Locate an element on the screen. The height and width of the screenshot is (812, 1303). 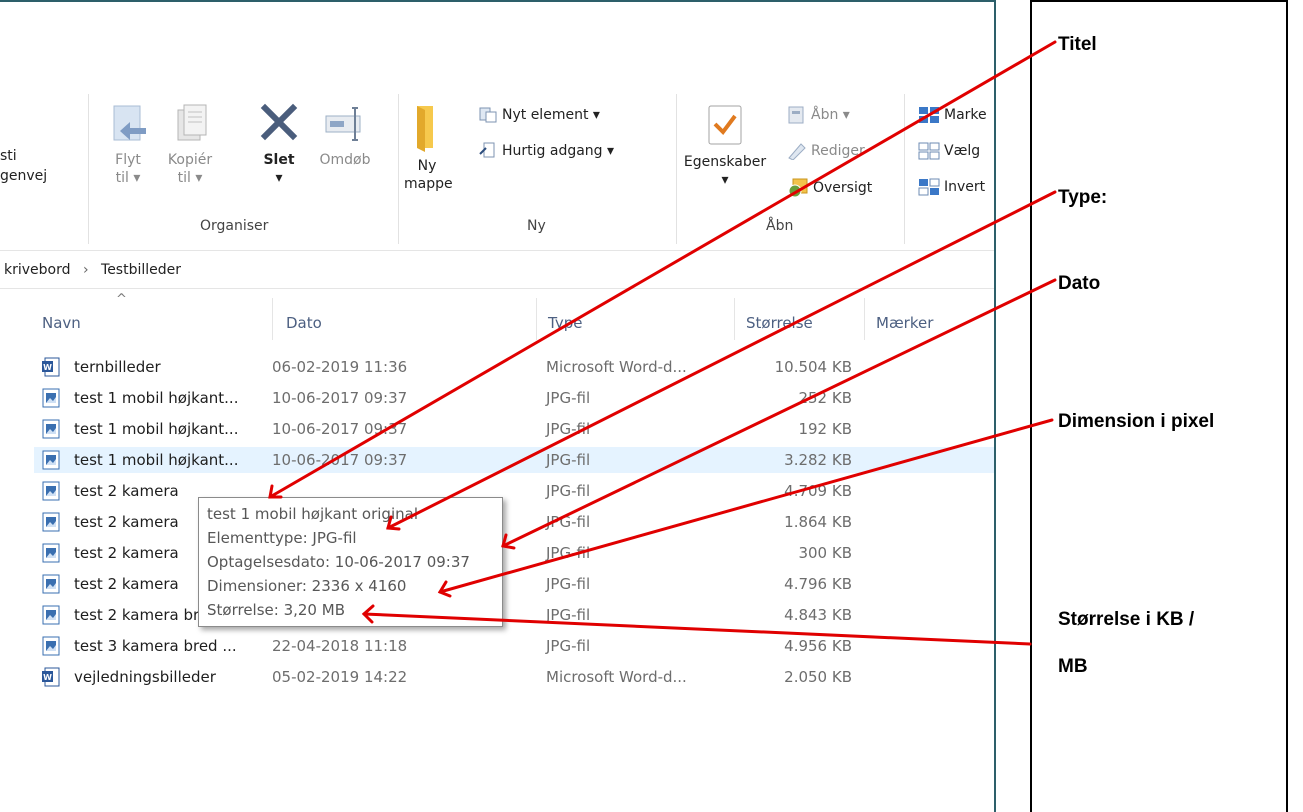
arrow-stoerrelse is located at coordinates (697, 629).